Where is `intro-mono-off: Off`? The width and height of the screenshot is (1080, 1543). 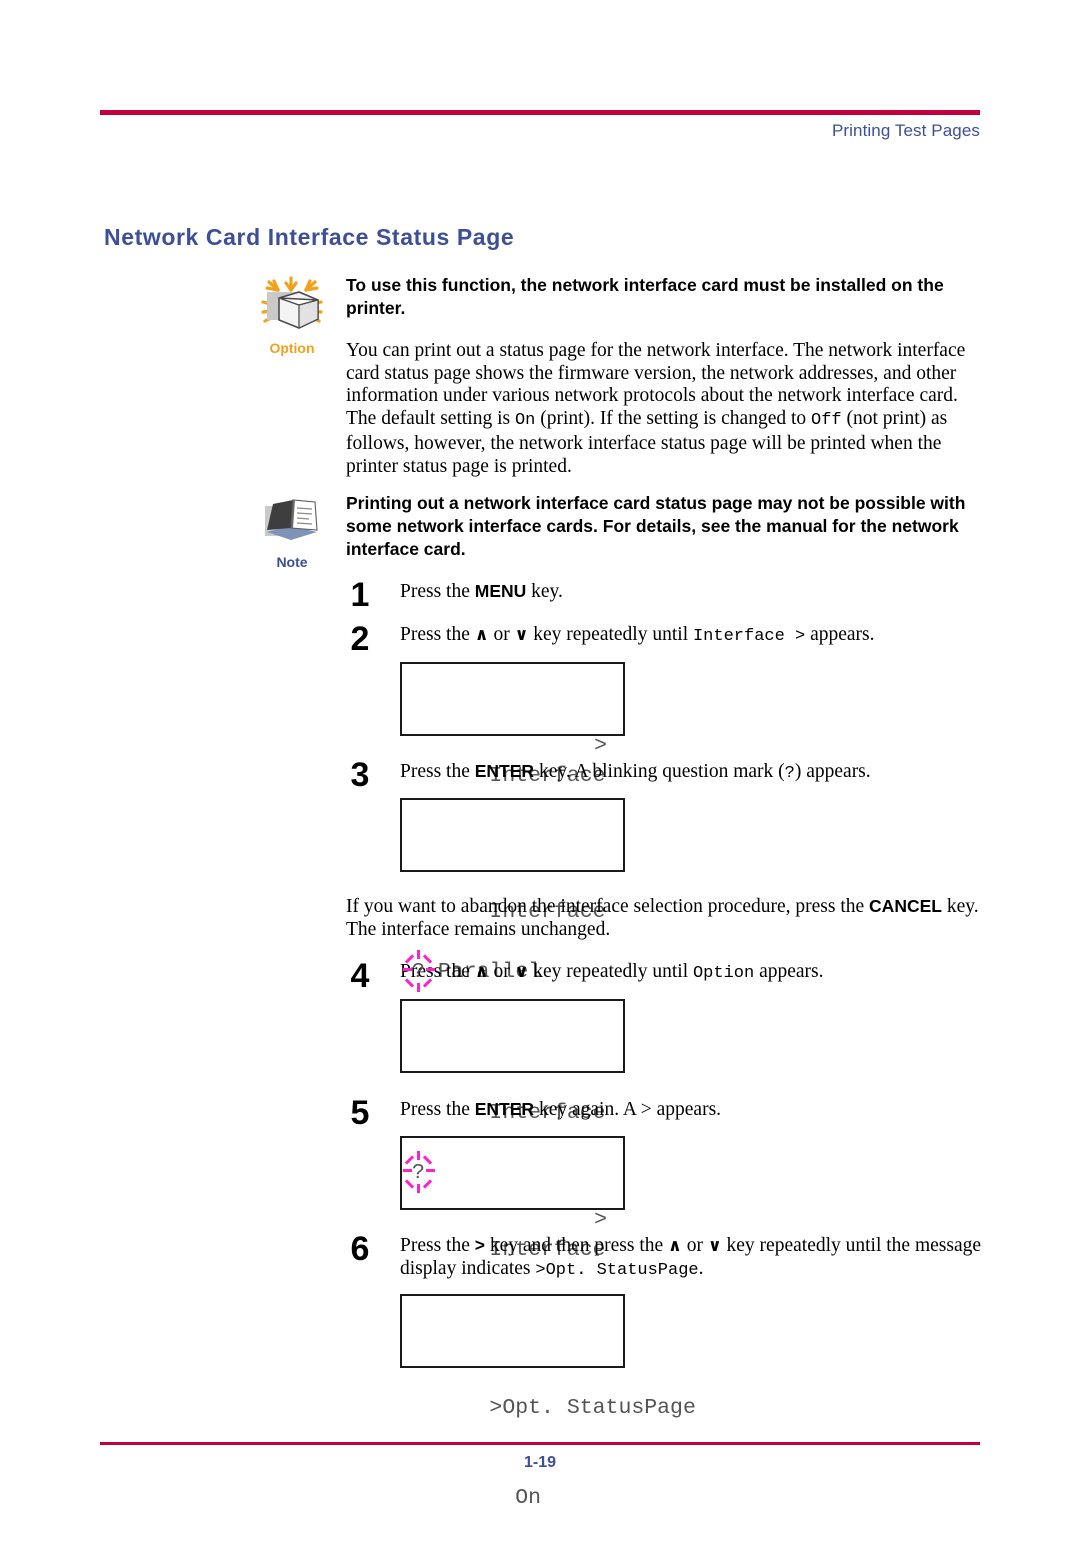 intro-mono-off: Off is located at coordinates (826, 421).